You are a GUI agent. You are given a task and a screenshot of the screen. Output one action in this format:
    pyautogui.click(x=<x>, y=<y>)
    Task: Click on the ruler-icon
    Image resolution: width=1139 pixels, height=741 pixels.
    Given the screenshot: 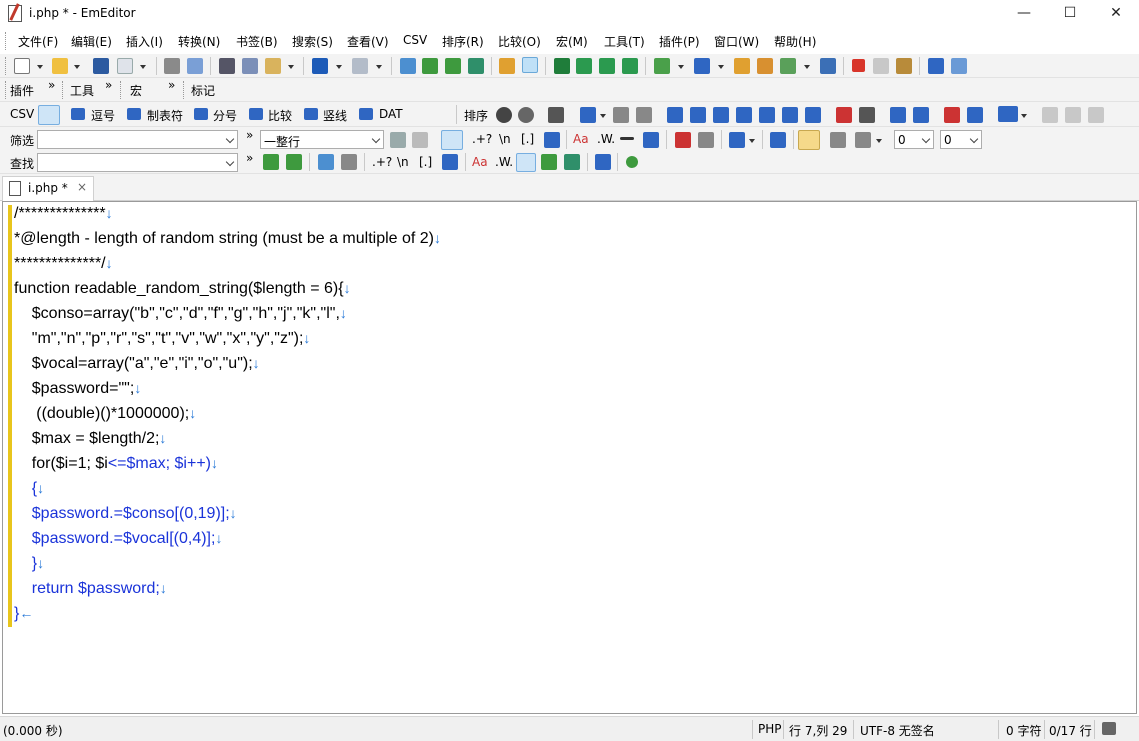 What is the action you would take?
    pyautogui.click(x=1008, y=114)
    